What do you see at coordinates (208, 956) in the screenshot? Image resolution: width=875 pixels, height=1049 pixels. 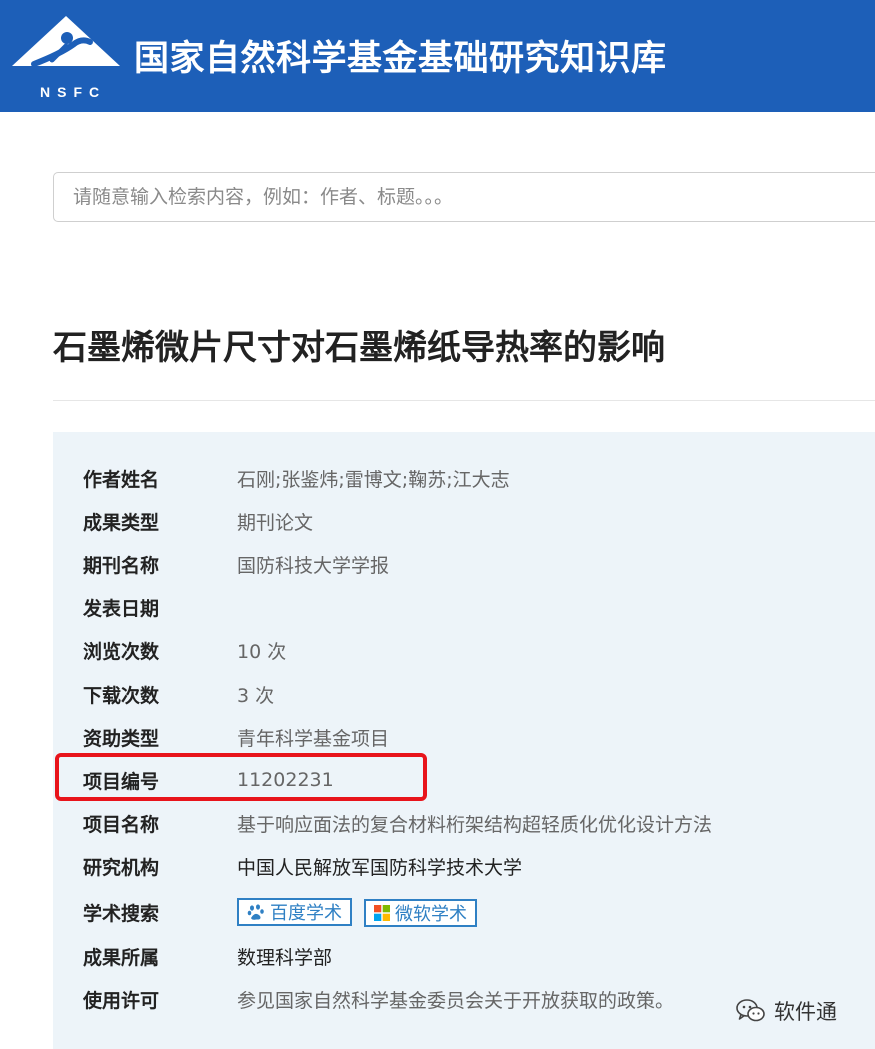 I see `detail-row-department: 成果所属 数理科学部` at bounding box center [208, 956].